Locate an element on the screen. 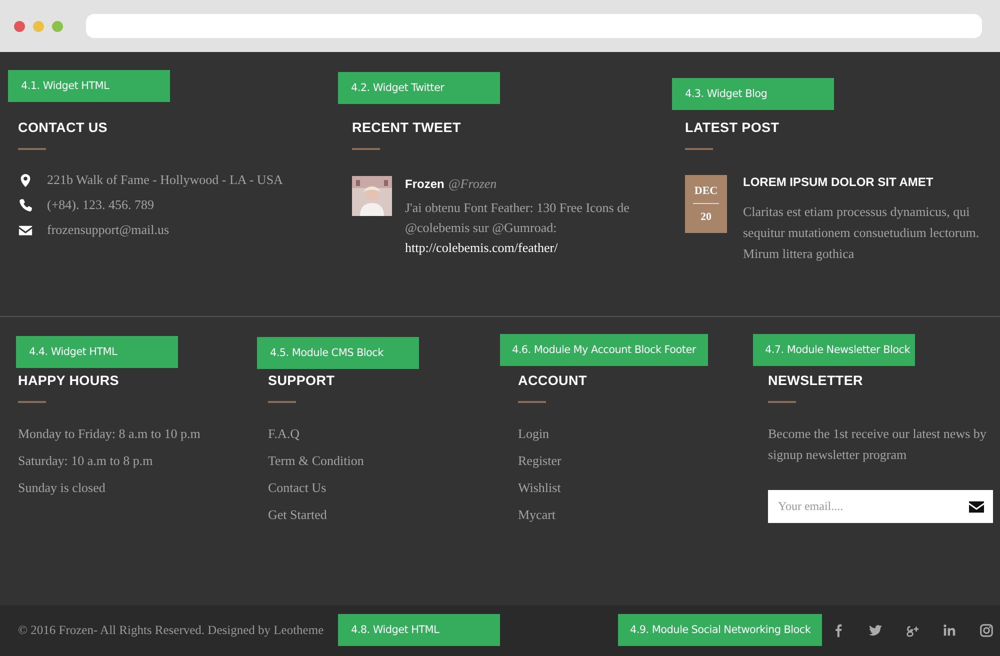  post-title: LOREM IPSUM DOLOR SIT AMET is located at coordinates (867, 182).